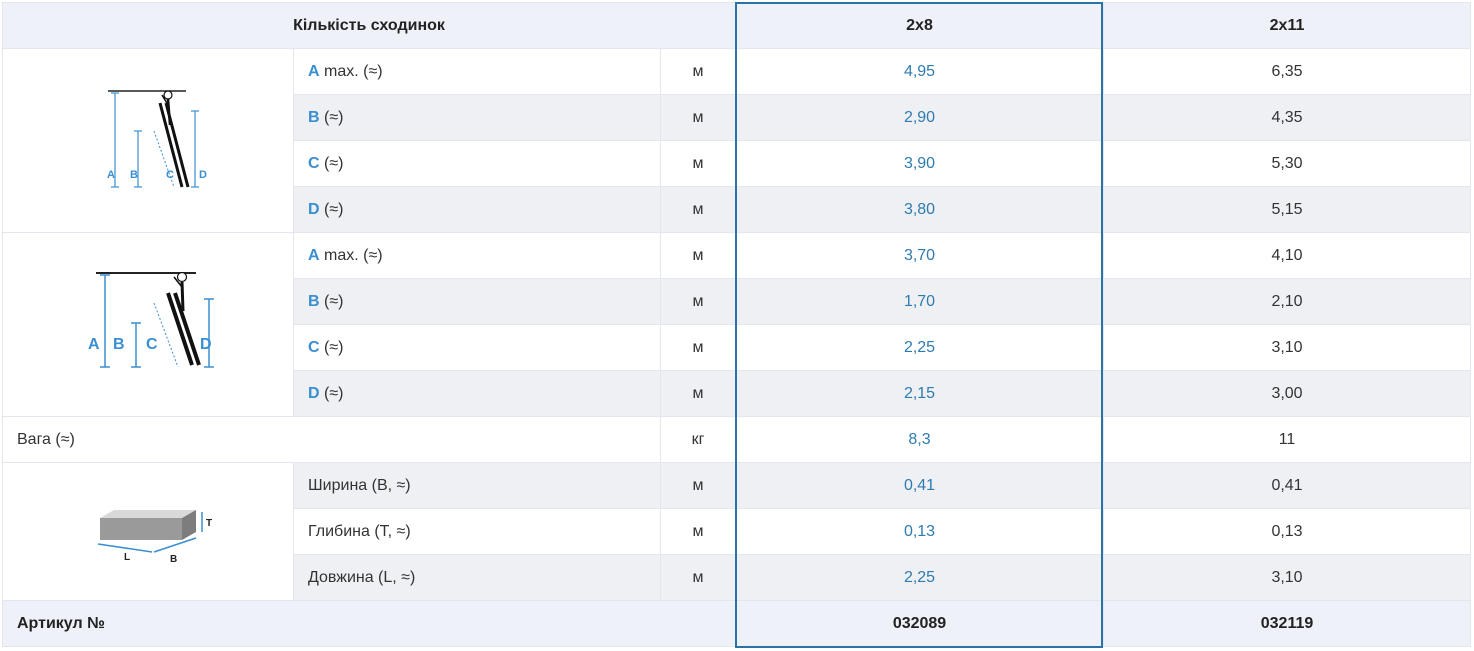  I want to click on figure-label-t: T, so click(209, 523).